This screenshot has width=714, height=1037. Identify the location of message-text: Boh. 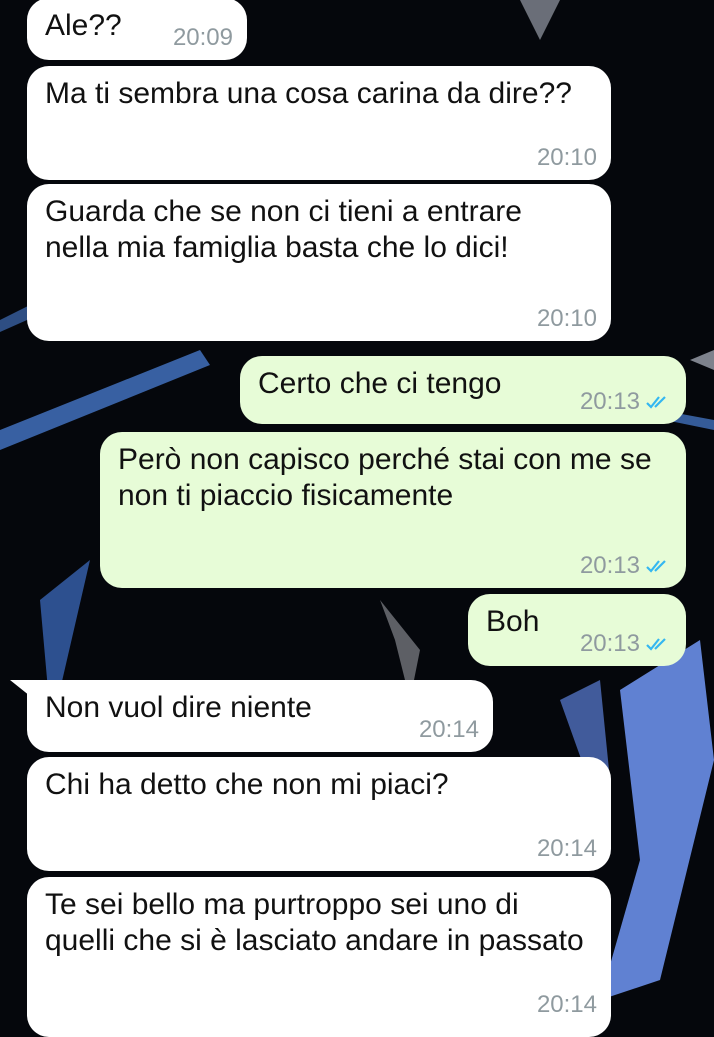
(513, 621).